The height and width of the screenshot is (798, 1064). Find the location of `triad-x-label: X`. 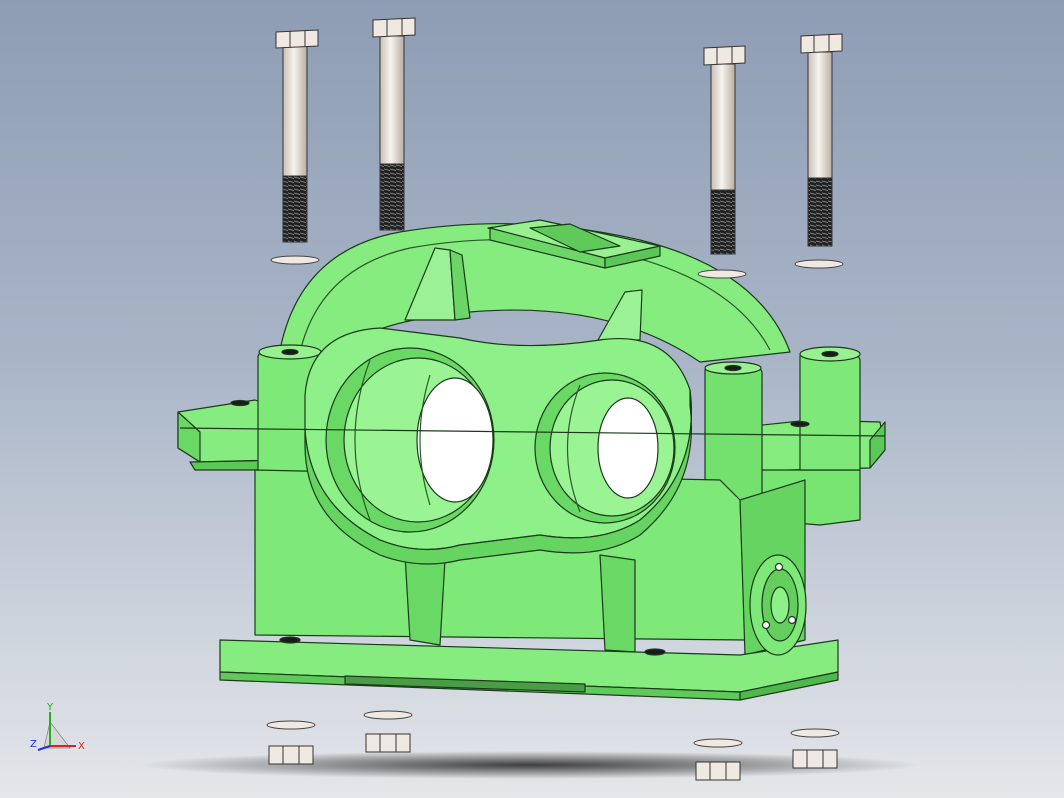

triad-x-label: X is located at coordinates (81, 746).